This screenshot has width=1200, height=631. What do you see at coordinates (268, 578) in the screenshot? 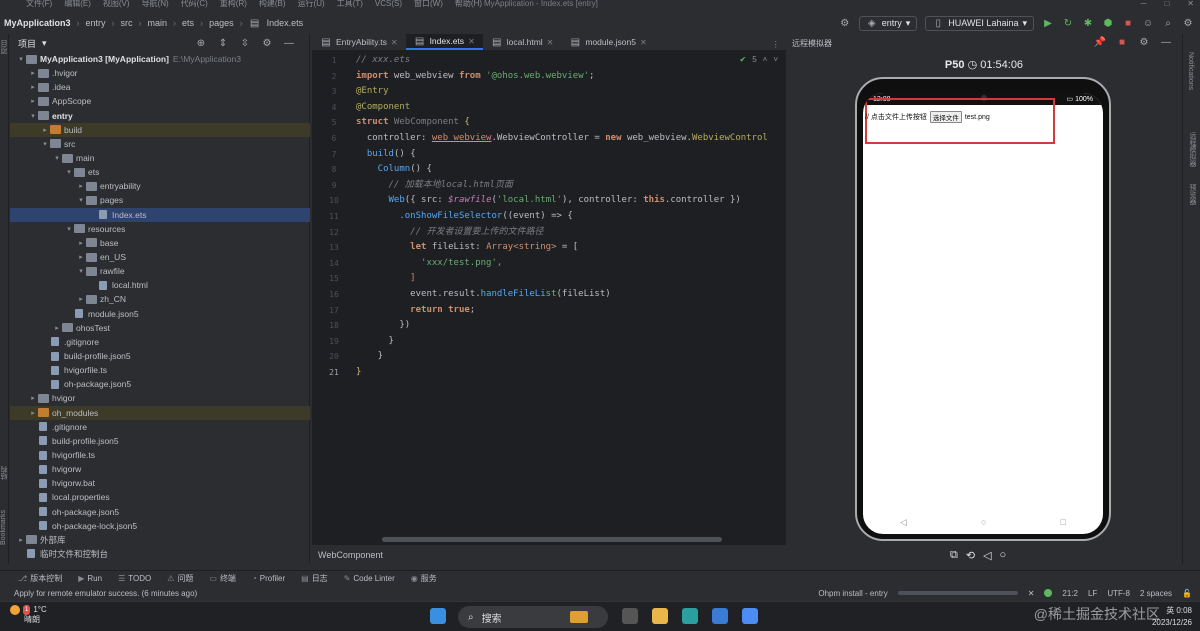
I see `tool-profiler: ◔ Profiler` at bounding box center [268, 578].